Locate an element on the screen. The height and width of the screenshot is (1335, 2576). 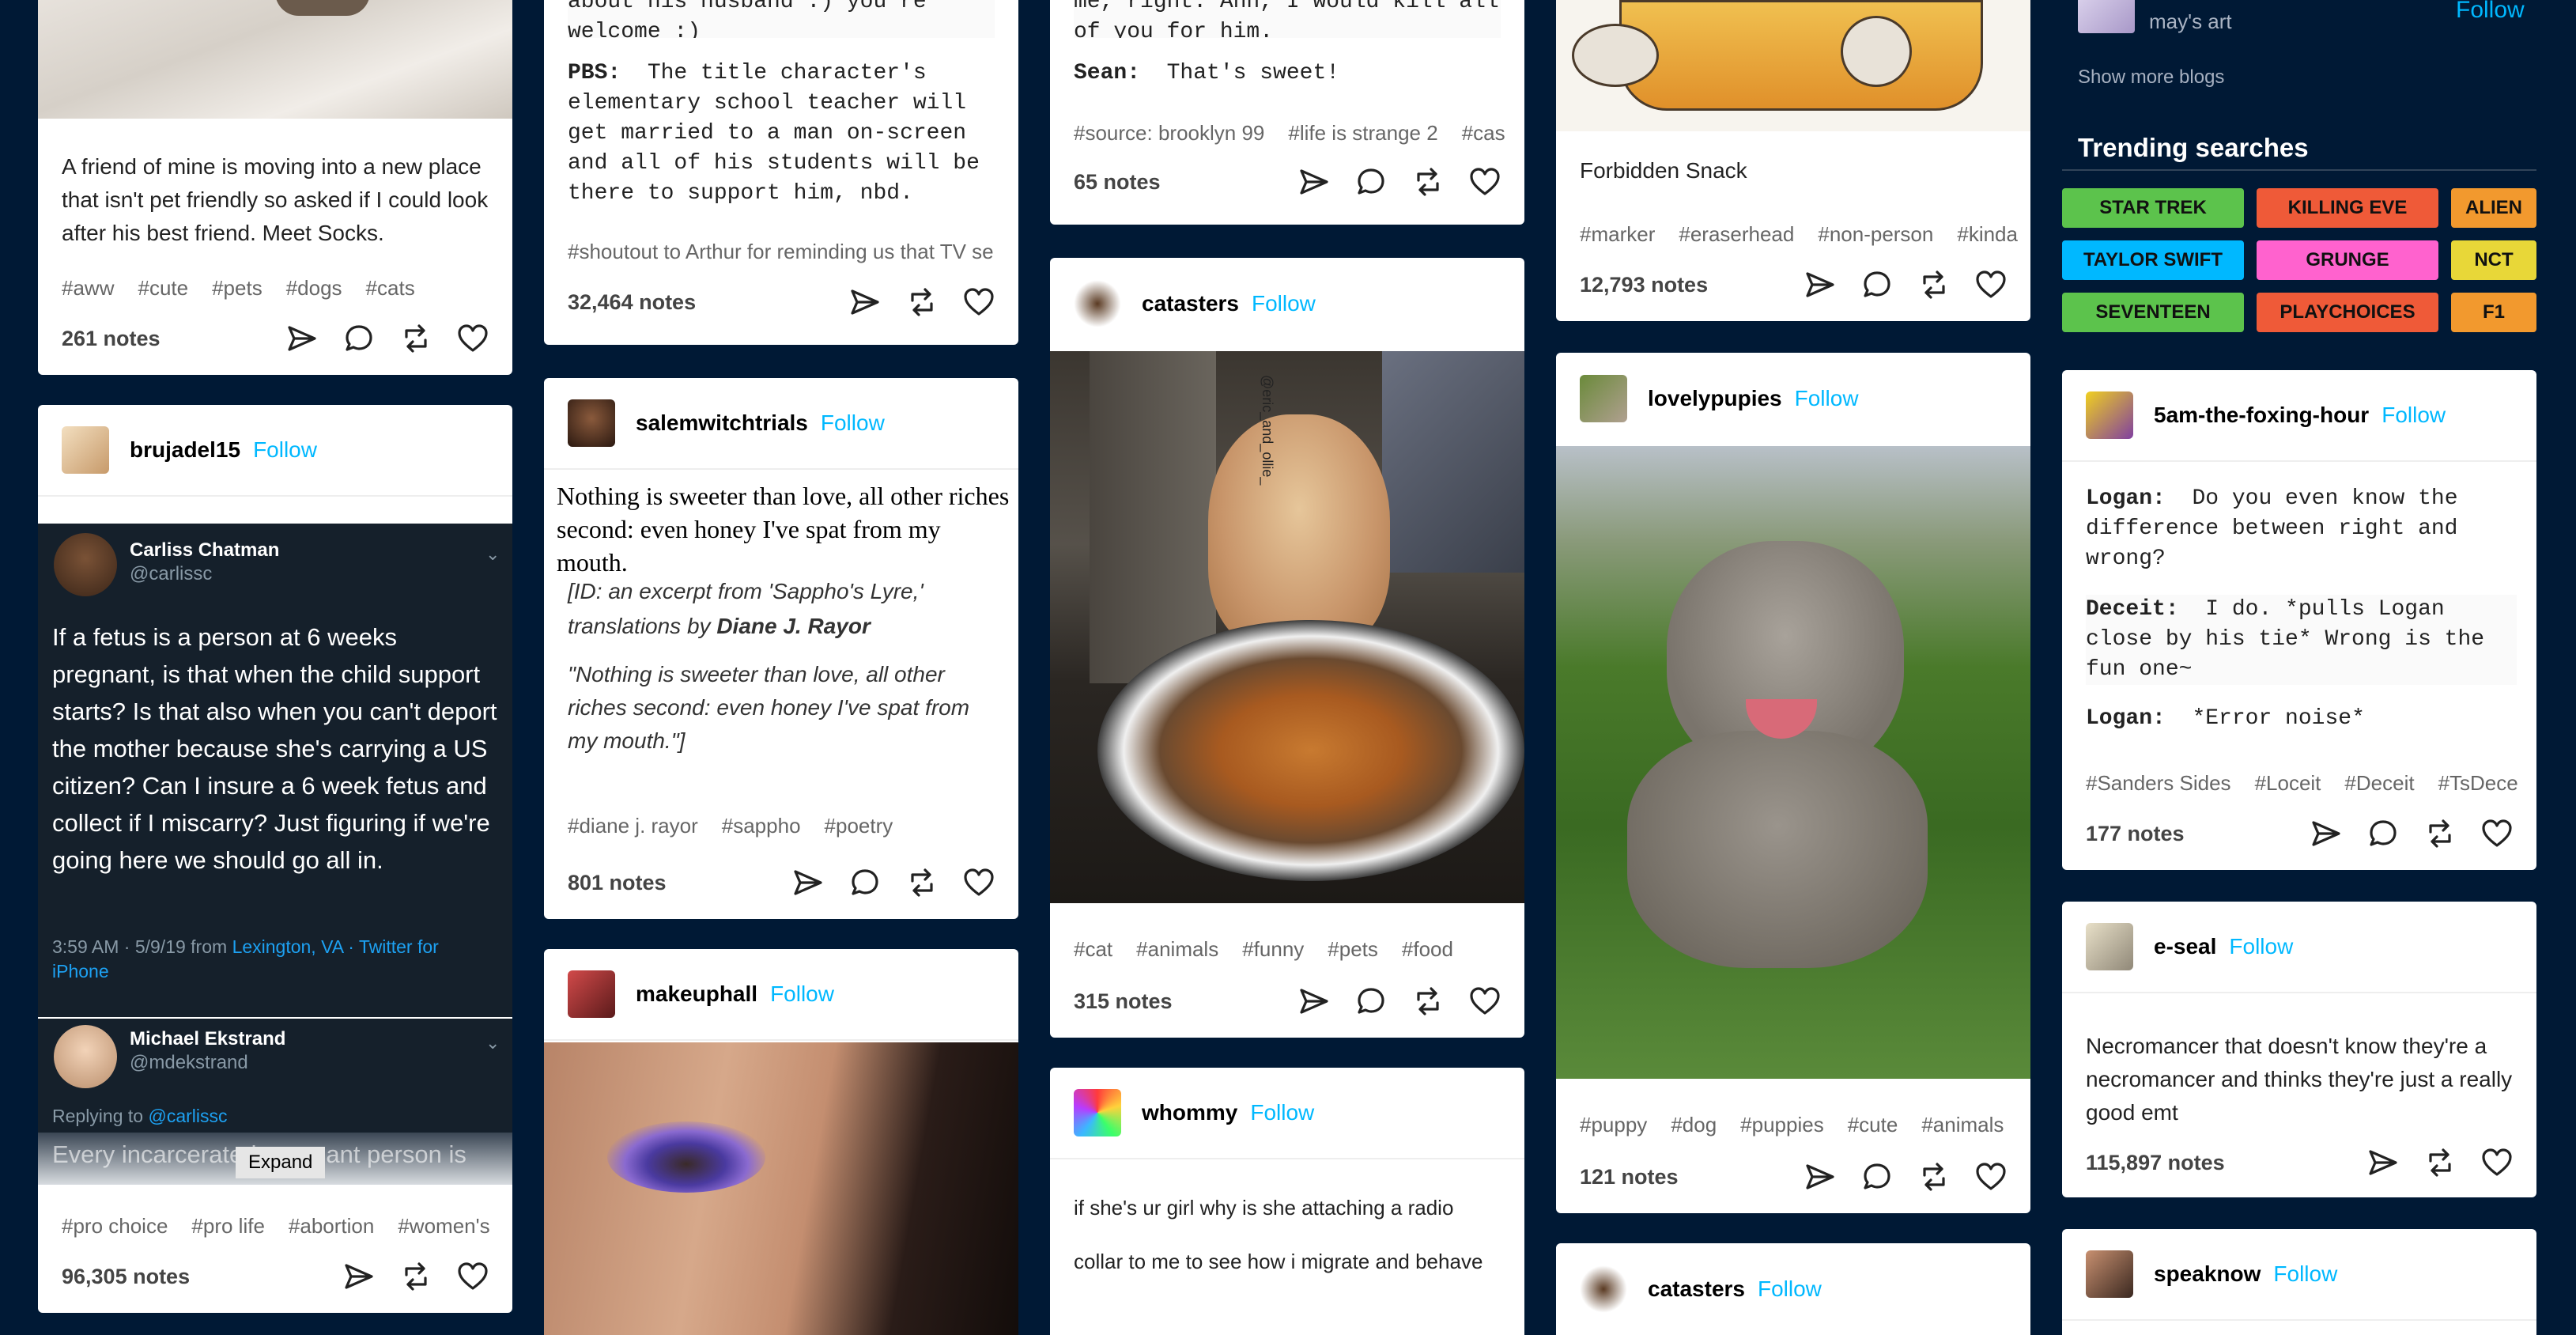
notes-count: 121 notes is located at coordinates (1692, 1177).